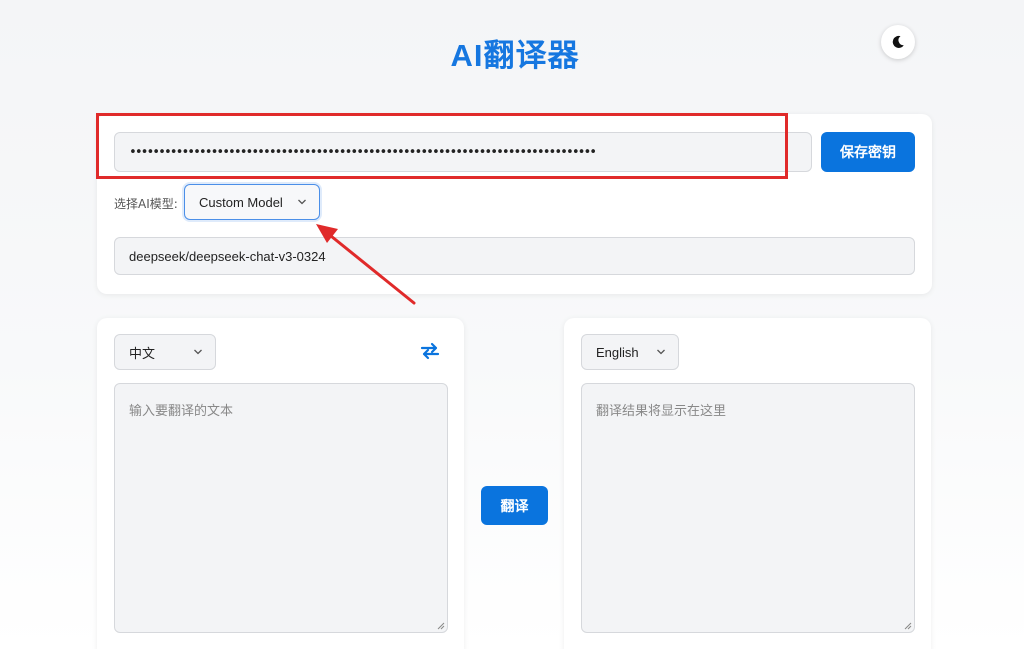 This screenshot has height=649, width=1024. I want to click on translate-button: 翻译, so click(514, 505).